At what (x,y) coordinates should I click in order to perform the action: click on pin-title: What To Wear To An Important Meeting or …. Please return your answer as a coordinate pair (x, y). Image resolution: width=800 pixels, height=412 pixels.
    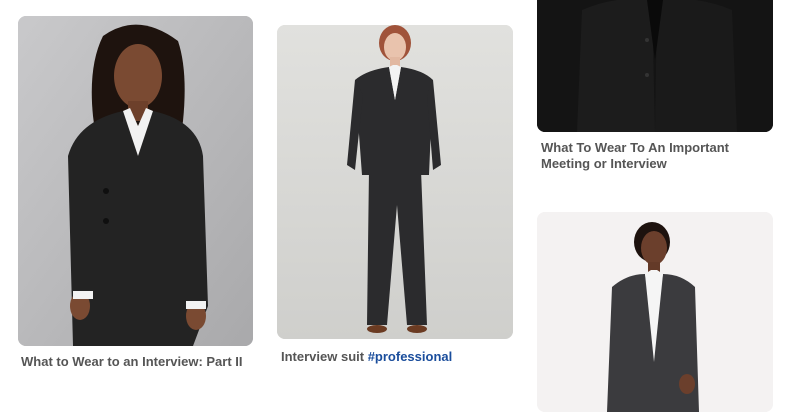
    Looking at the image, I should click on (657, 156).